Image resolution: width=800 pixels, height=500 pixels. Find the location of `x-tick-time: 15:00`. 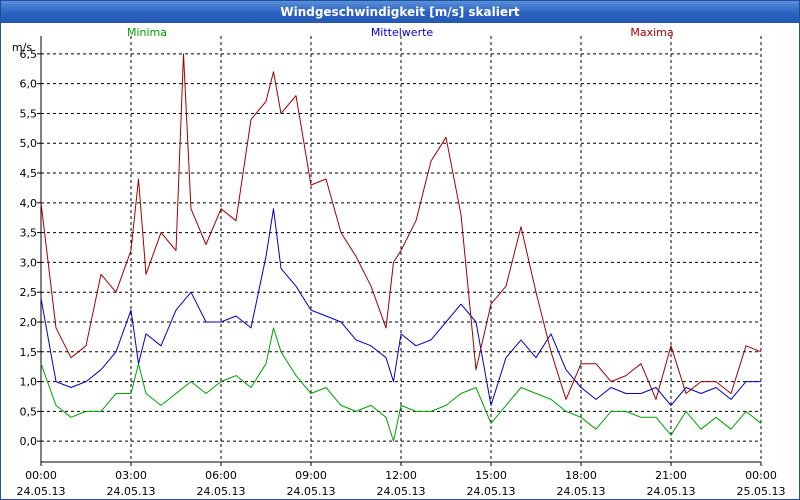

x-tick-time: 15:00 is located at coordinates (491, 475).